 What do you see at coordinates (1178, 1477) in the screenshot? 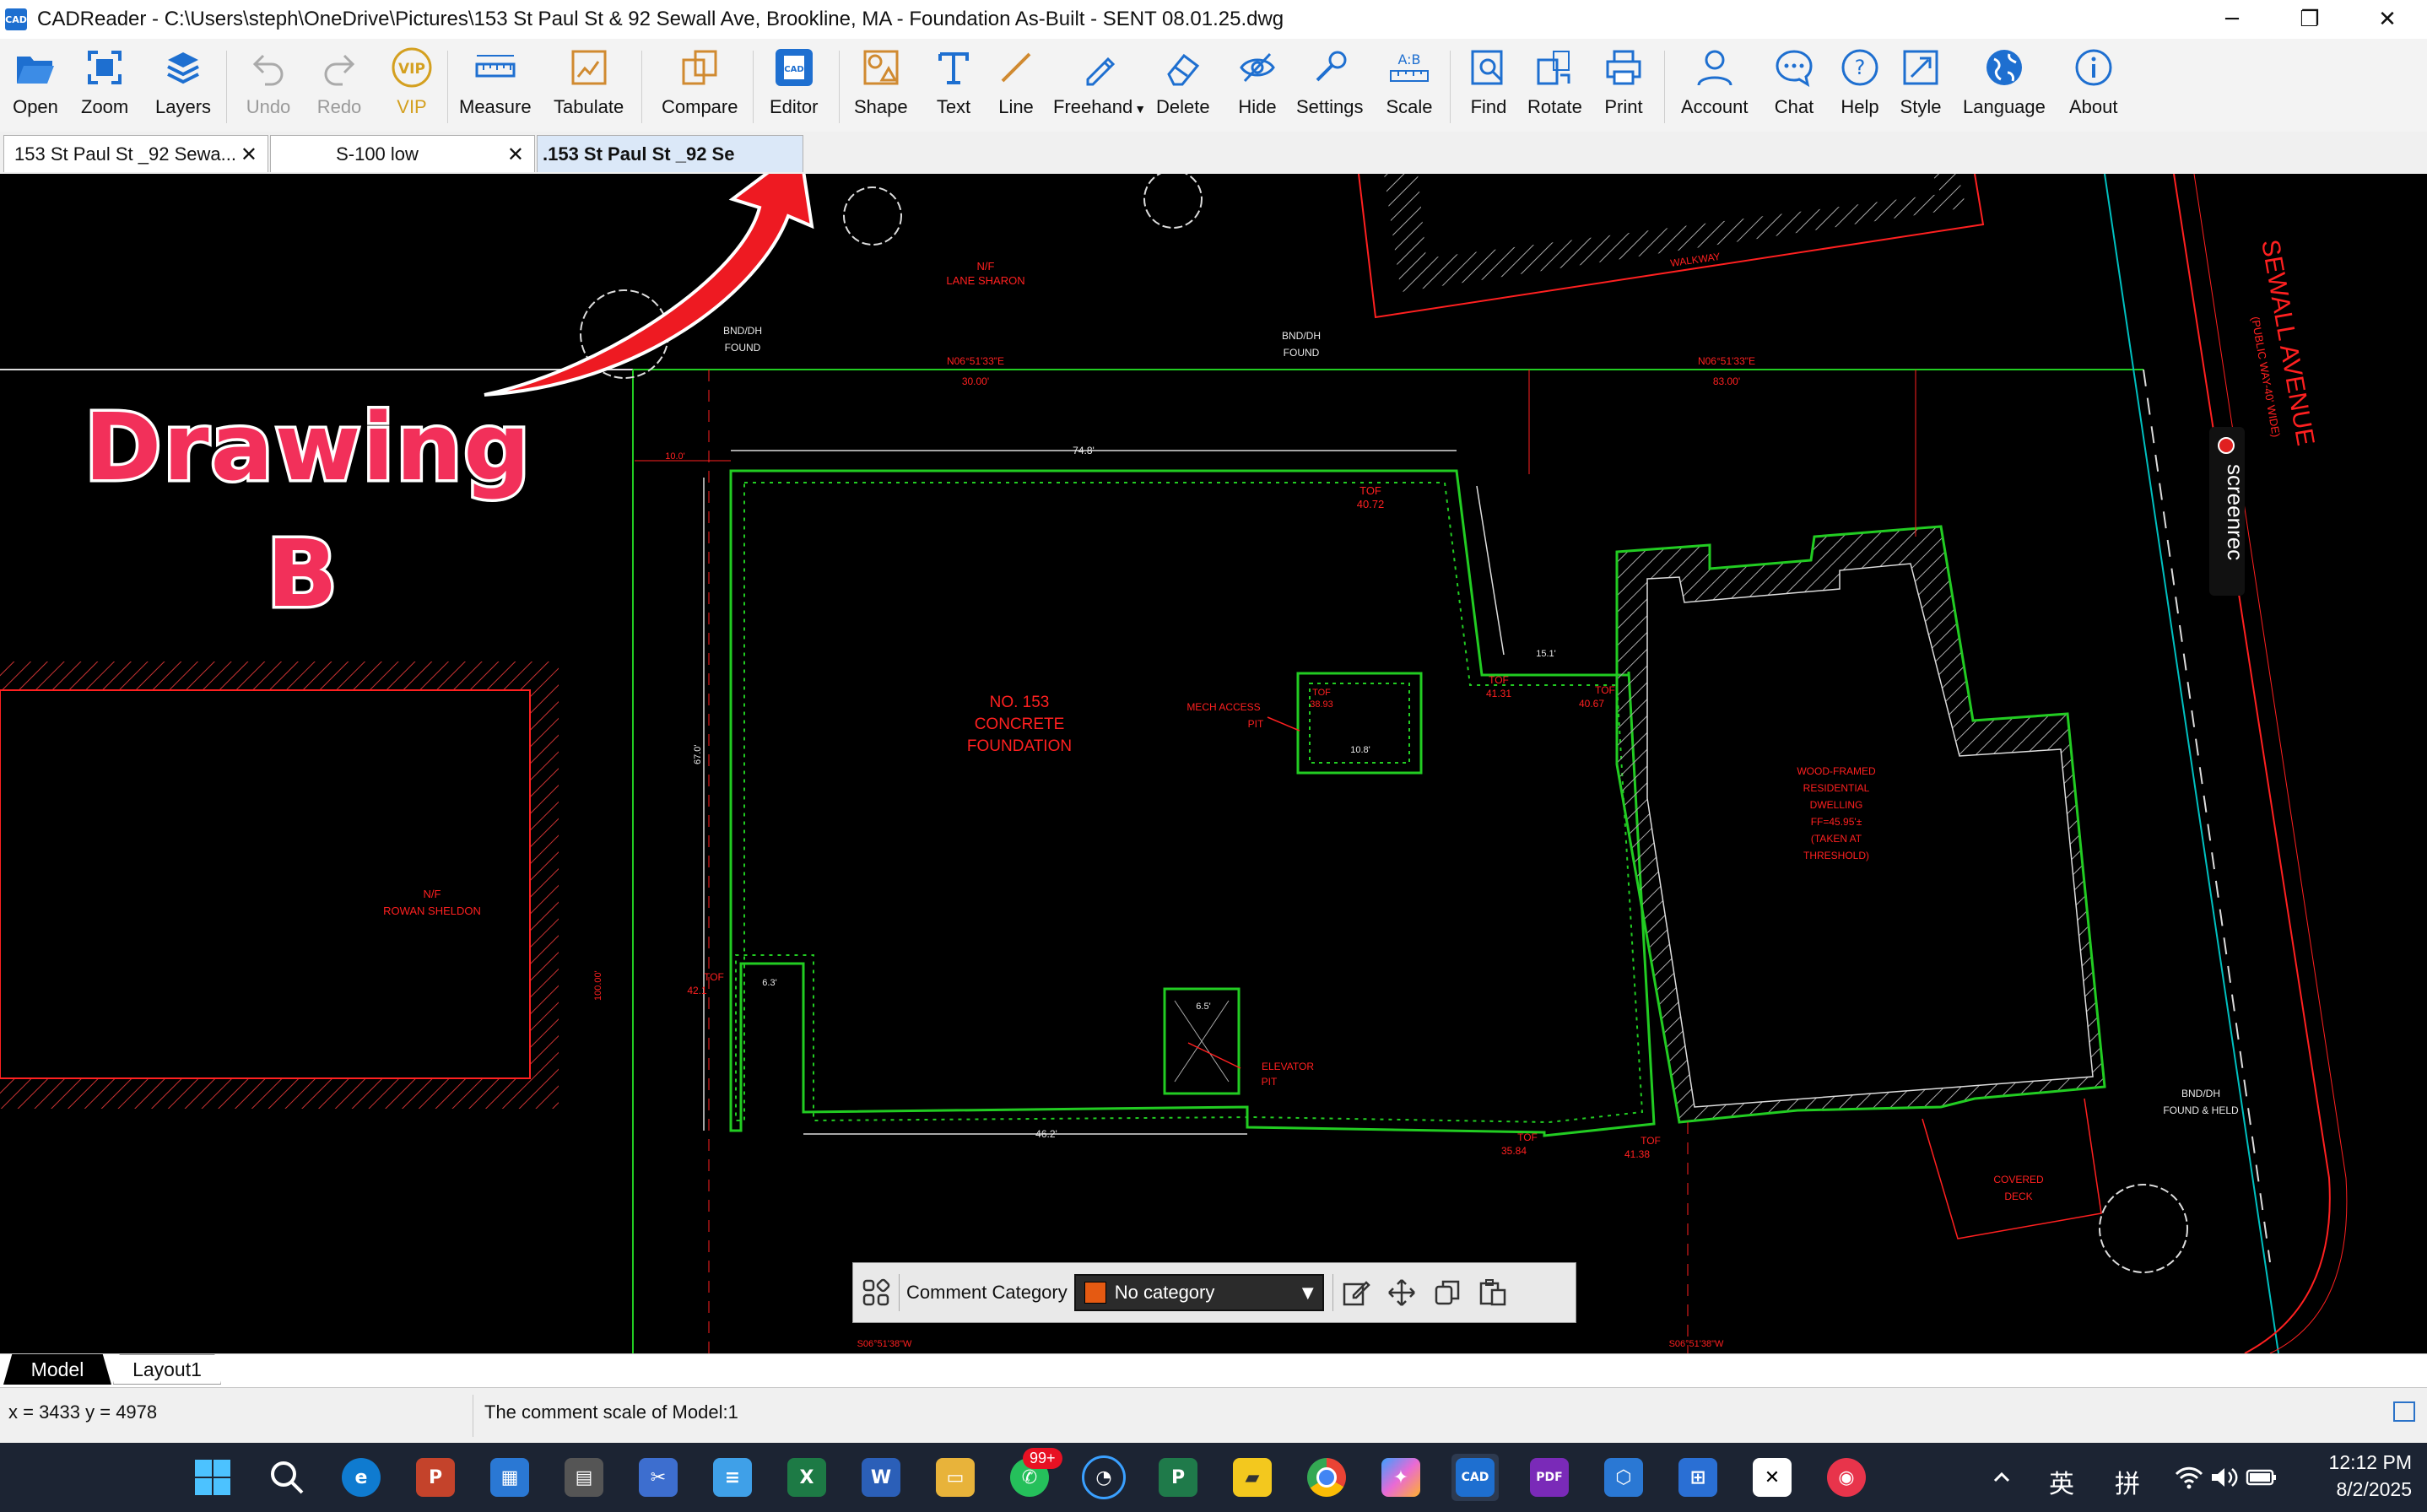
I see `project-icon: P` at bounding box center [1178, 1477].